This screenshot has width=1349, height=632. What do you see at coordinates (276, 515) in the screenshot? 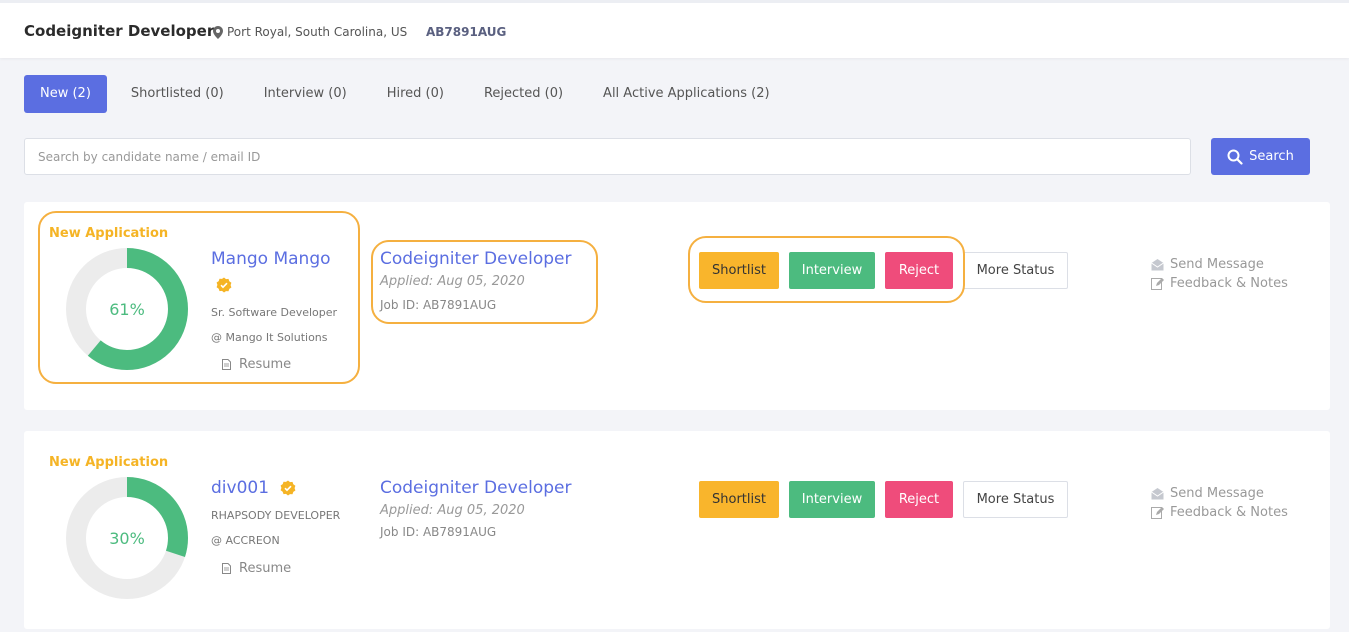
I see `candidate-role: RHAPSODY DEVELOPER` at bounding box center [276, 515].